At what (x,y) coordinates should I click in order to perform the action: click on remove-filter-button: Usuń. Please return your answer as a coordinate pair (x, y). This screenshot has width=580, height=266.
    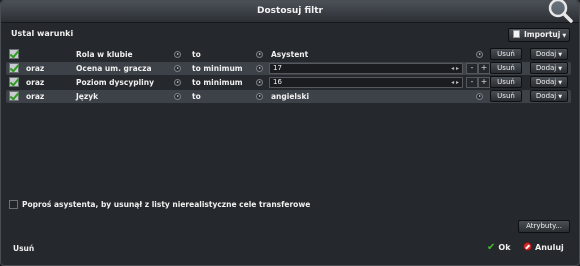
    Looking at the image, I should click on (23, 248).